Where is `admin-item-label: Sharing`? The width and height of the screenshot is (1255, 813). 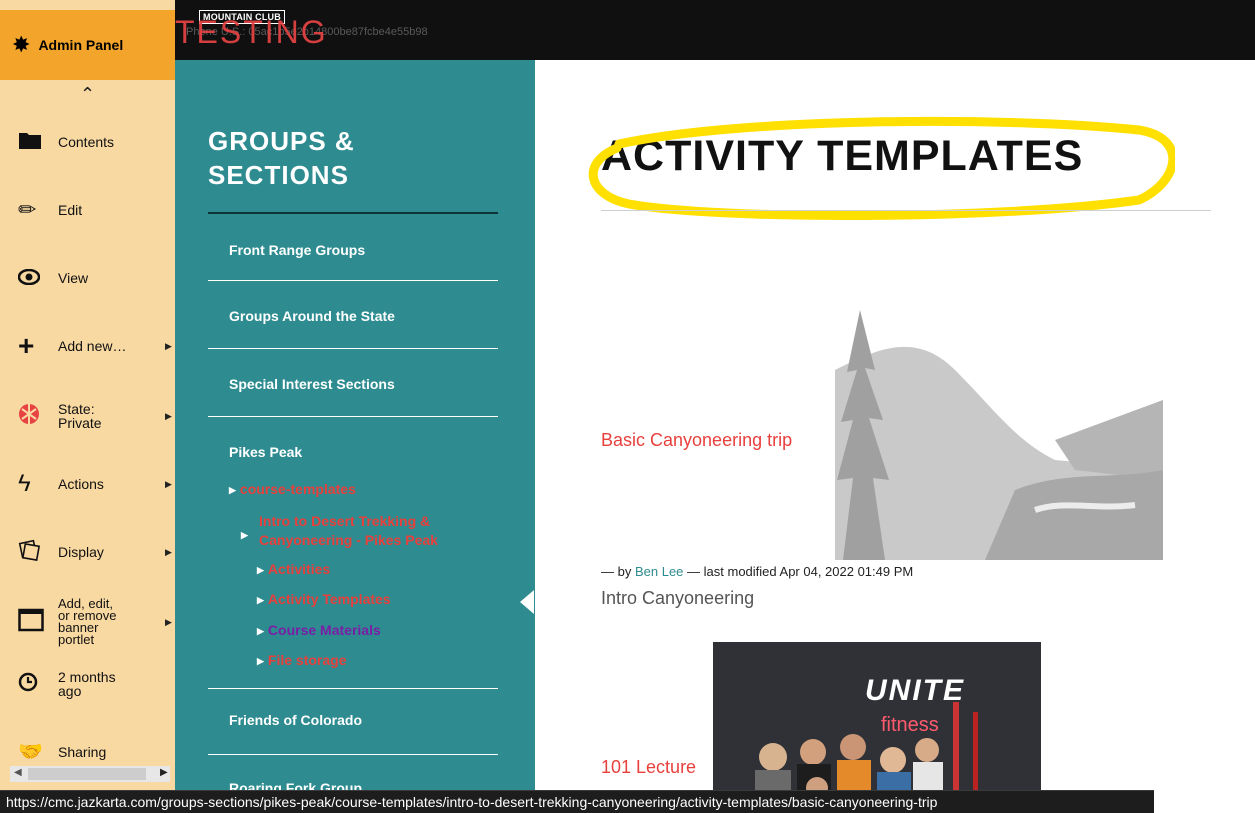 admin-item-label: Sharing is located at coordinates (82, 752).